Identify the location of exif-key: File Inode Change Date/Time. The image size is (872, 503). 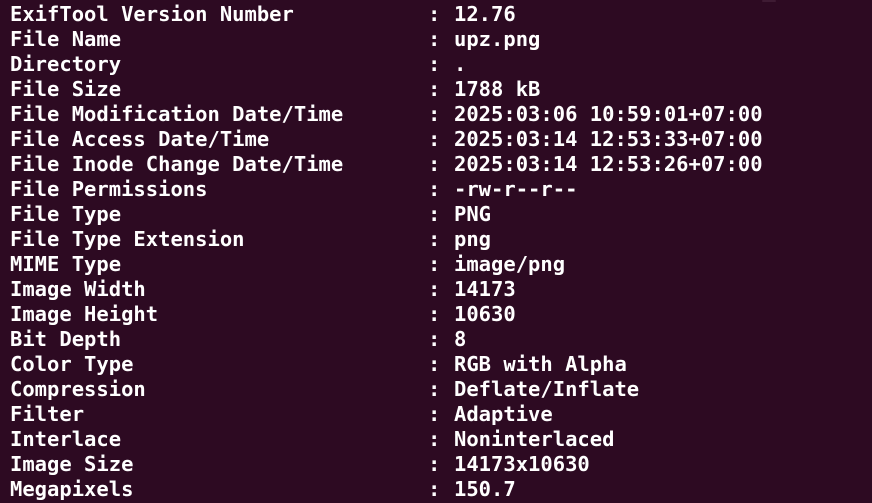
(177, 164).